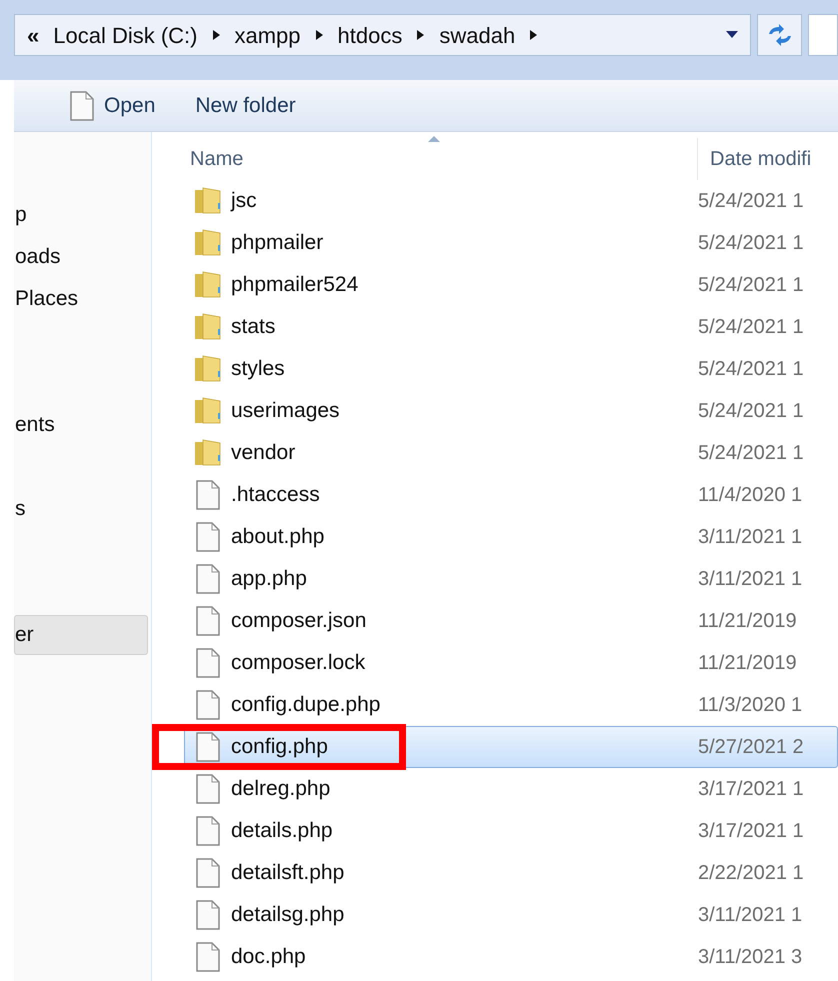 Image resolution: width=838 pixels, height=981 pixels. Describe the element at coordinates (277, 243) in the screenshot. I see `file-name: phpmailer` at that location.